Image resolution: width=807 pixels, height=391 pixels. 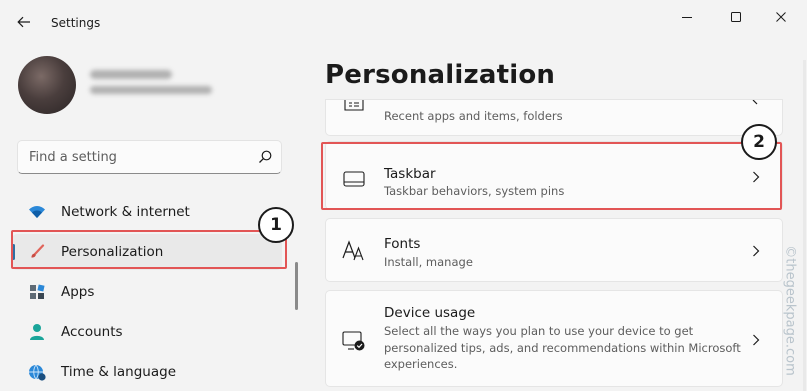 I want to click on sidebar-item-network: Network & internet, so click(x=147, y=212).